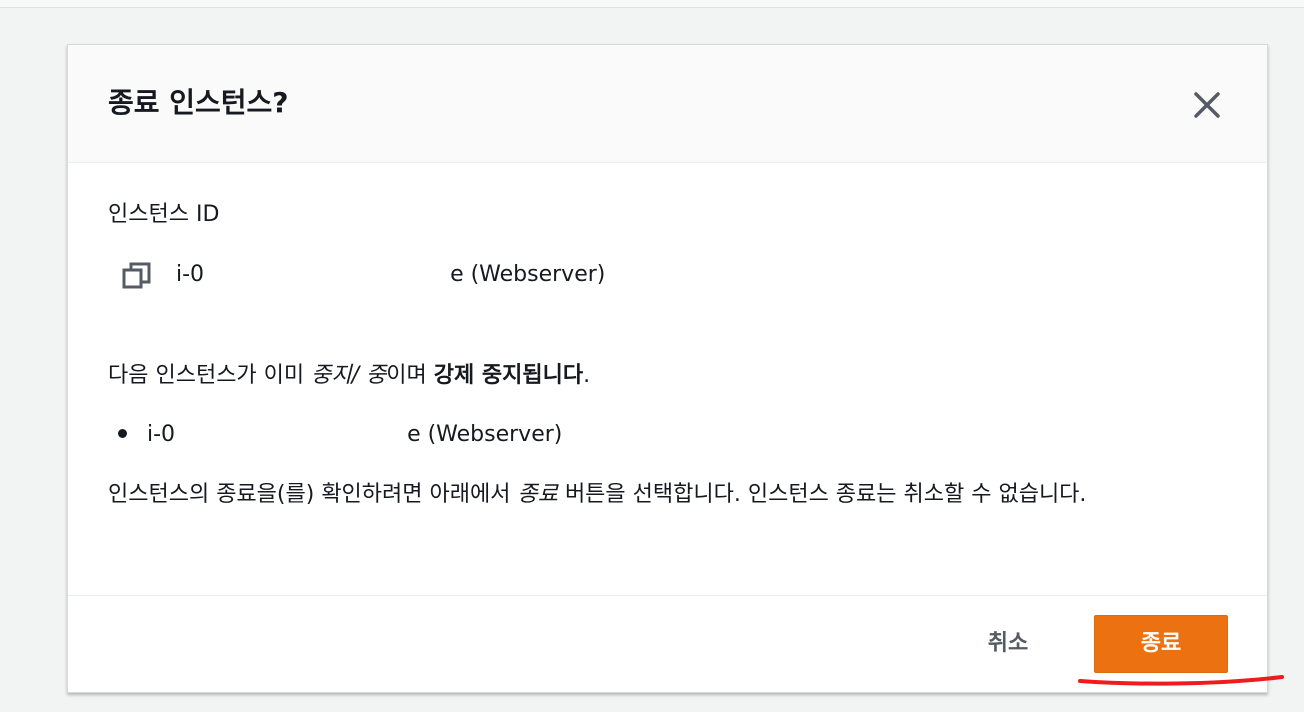 The image size is (1304, 712). I want to click on modal-title: 종료 인스턴스?, so click(198, 102).